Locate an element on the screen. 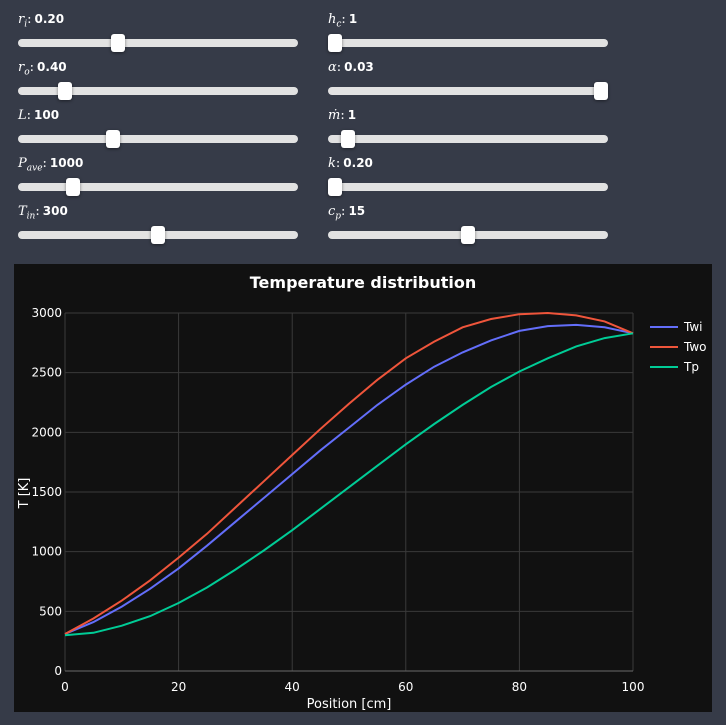 This screenshot has width=726, height=725. slider-hc-label: hc: 1 is located at coordinates (343, 21).